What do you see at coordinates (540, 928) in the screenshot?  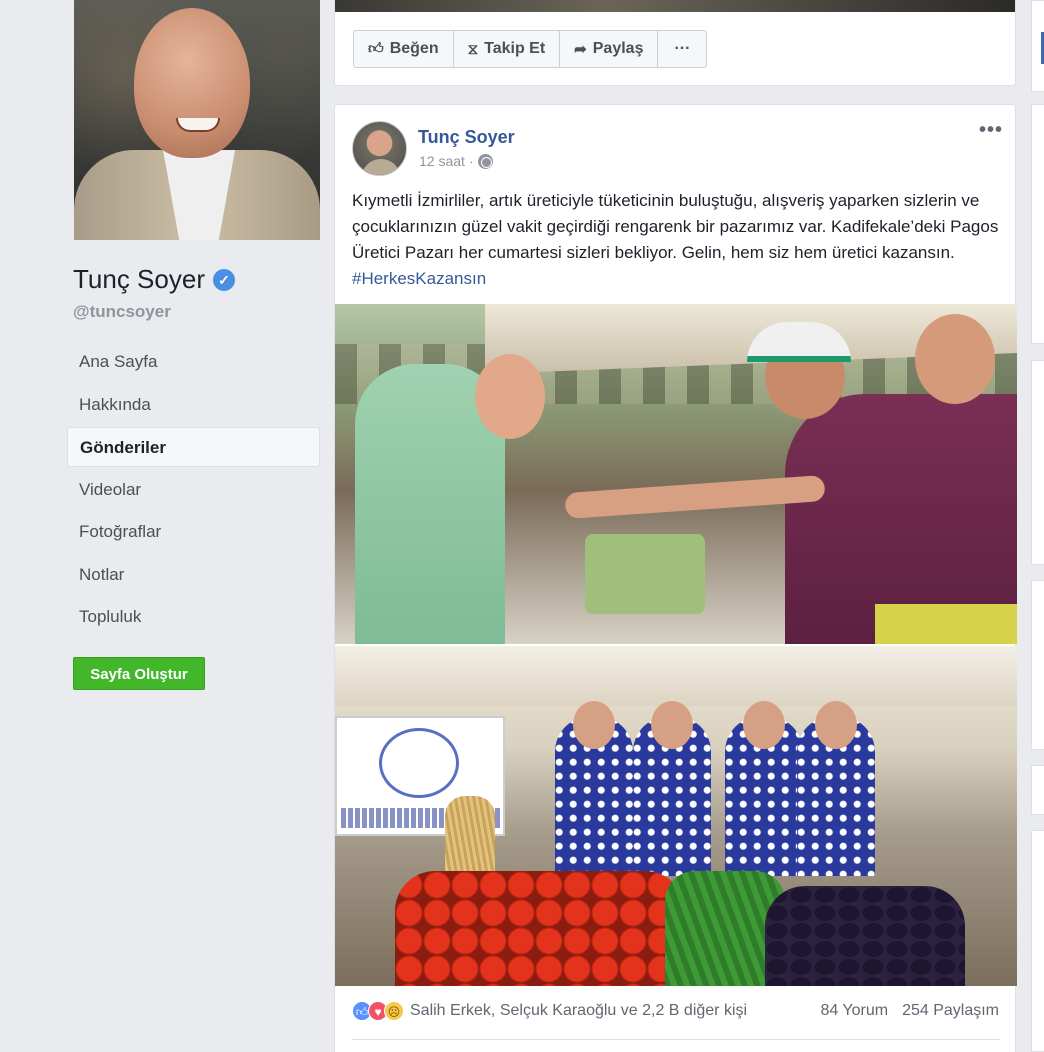 I see `photo-tomatoes` at bounding box center [540, 928].